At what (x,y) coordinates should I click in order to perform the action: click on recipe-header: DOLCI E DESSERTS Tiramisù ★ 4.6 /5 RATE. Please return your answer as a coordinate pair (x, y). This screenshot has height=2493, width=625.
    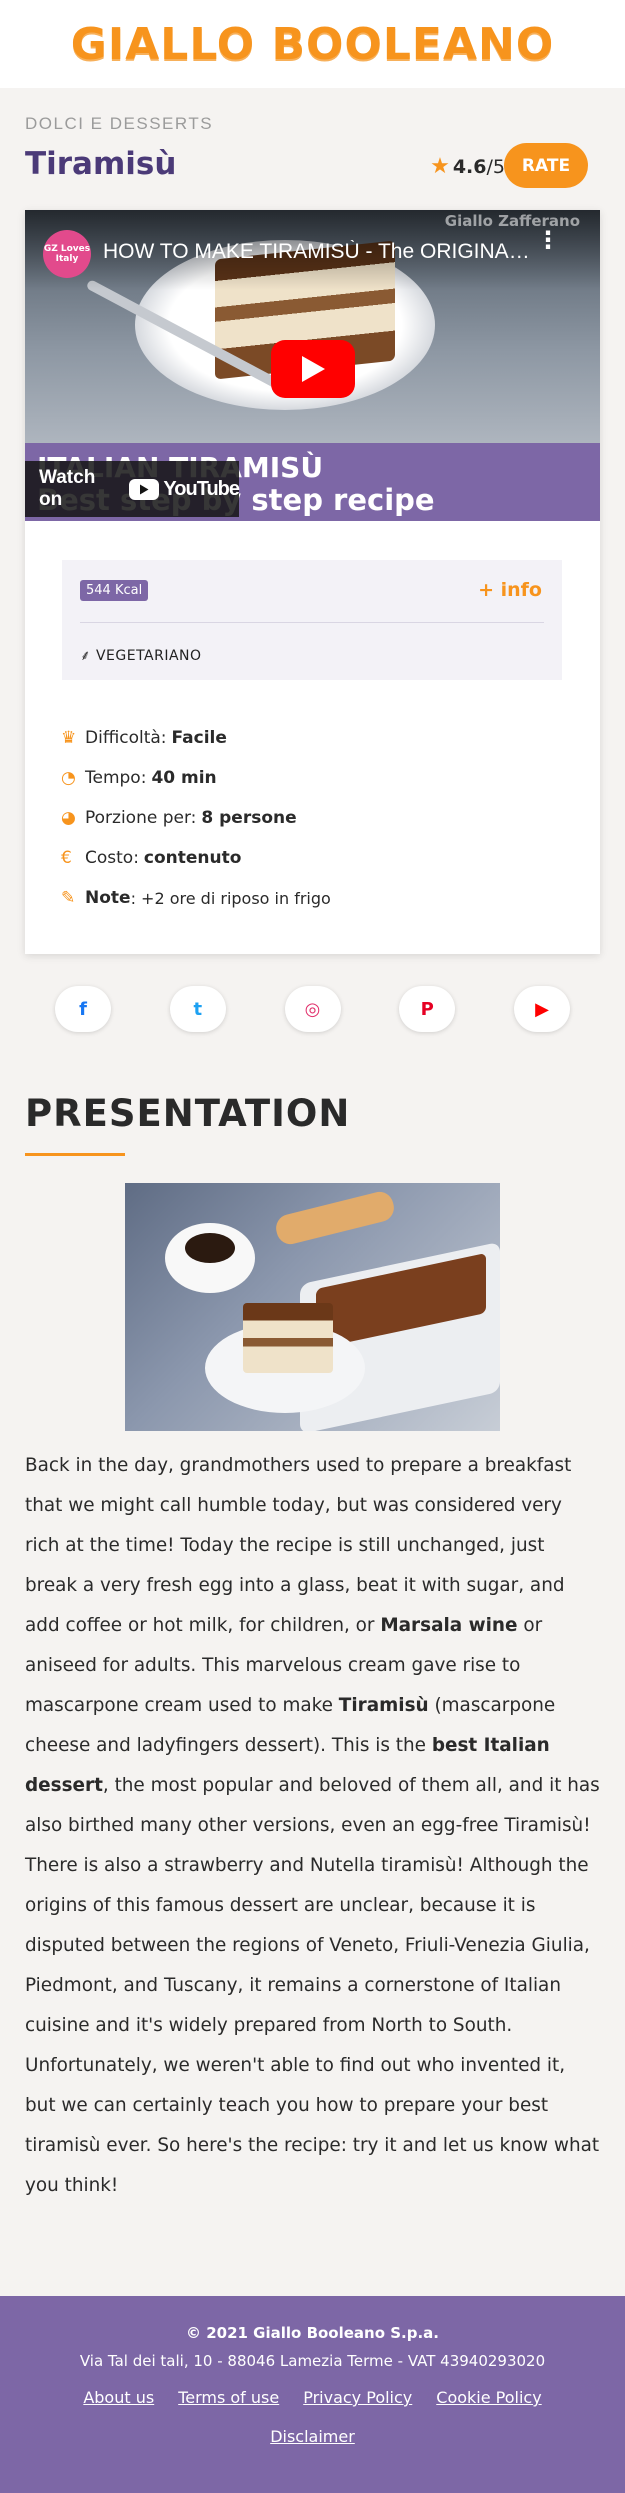
    Looking at the image, I should click on (312, 149).